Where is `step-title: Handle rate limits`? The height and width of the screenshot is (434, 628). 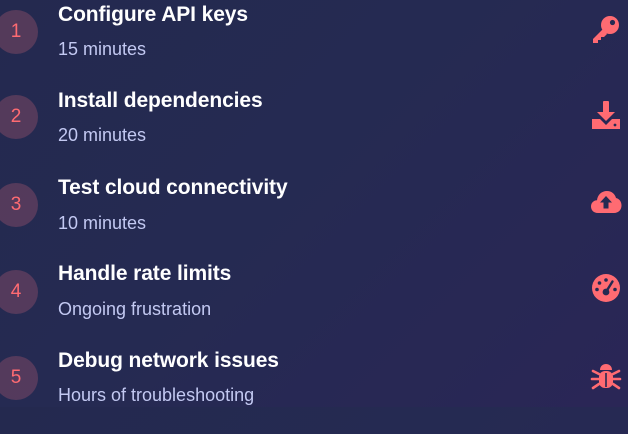
step-title: Handle rate limits is located at coordinates (145, 273).